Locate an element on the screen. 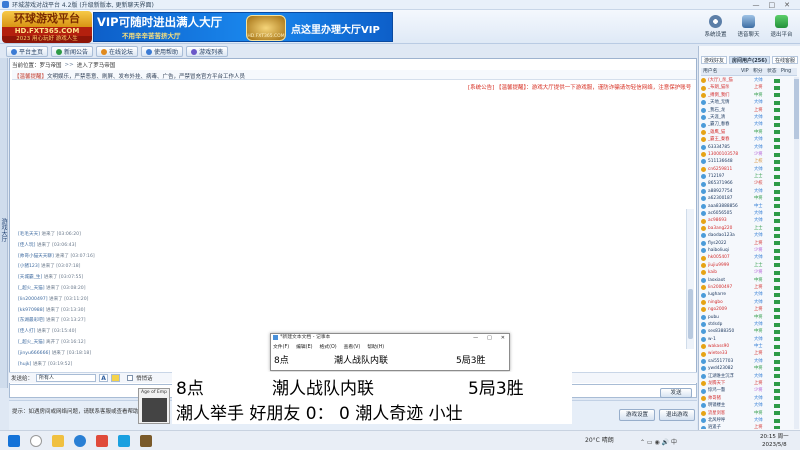  taskbar-preview-window: Age of Emp is located at coordinates (154, 406).